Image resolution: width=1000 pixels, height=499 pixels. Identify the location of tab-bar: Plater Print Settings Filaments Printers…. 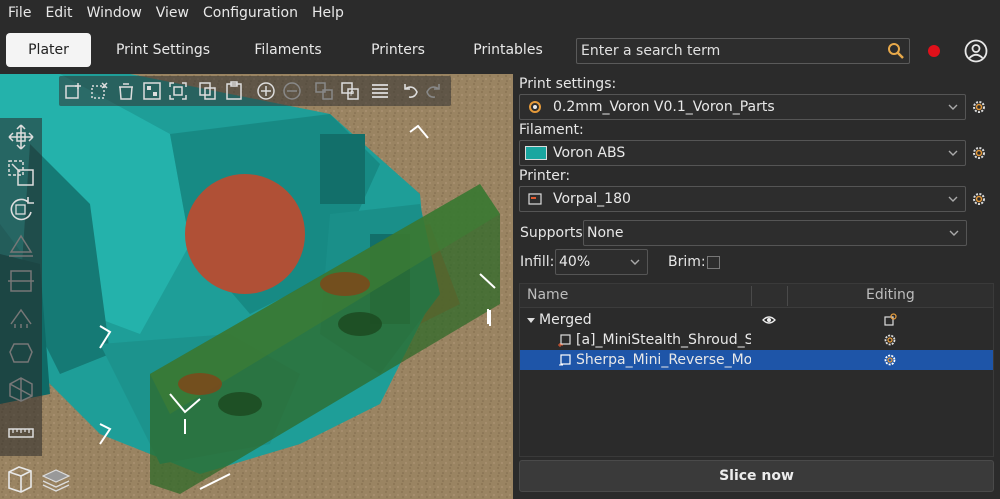
(500, 50).